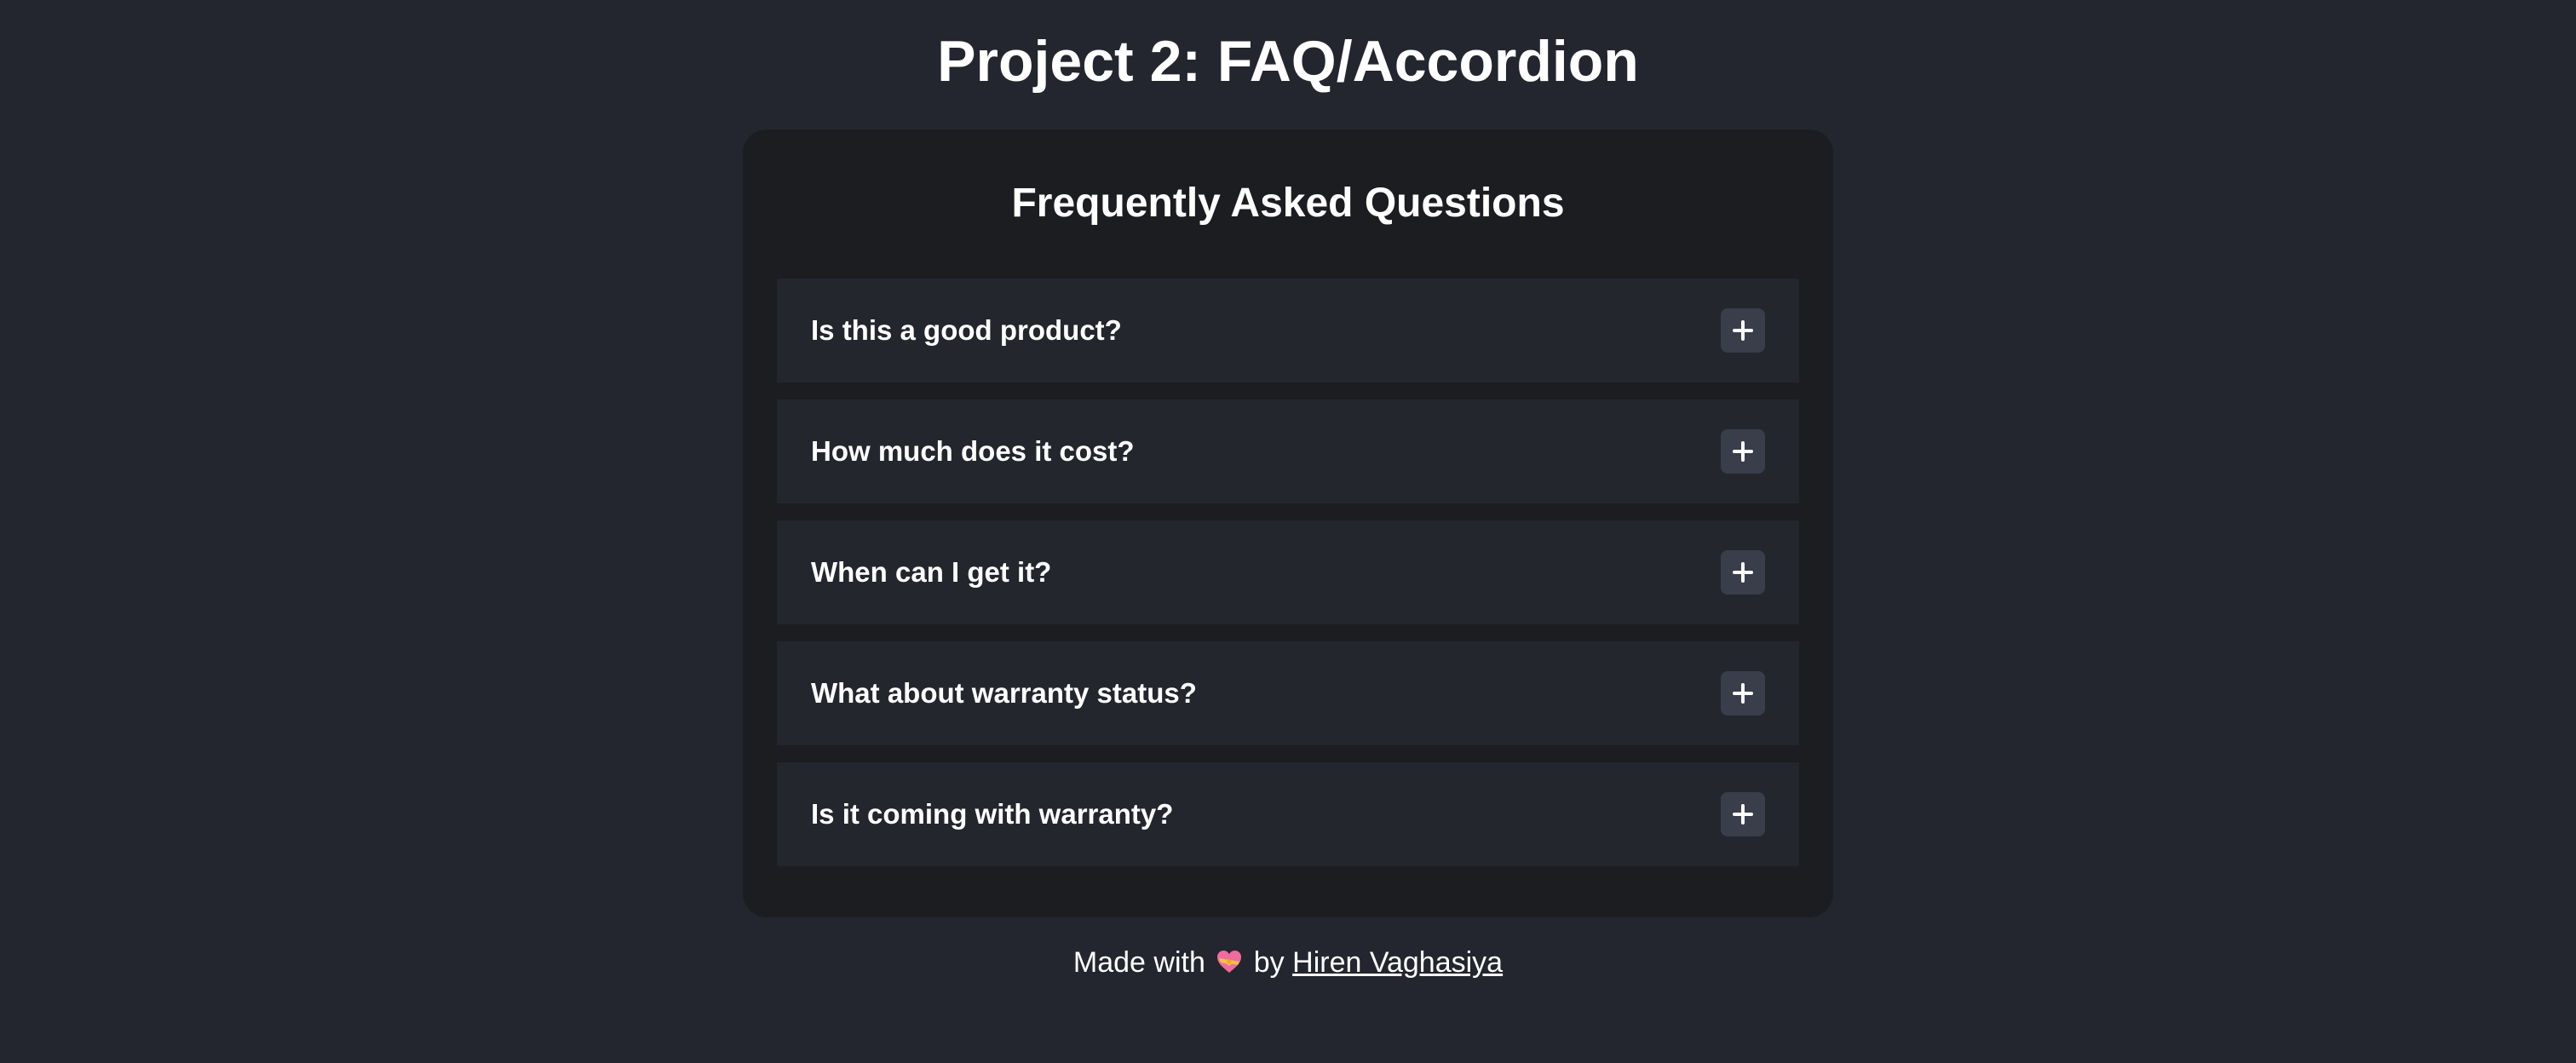 This screenshot has width=2576, height=1063. I want to click on faq-item: What about warranty status?, so click(1288, 693).